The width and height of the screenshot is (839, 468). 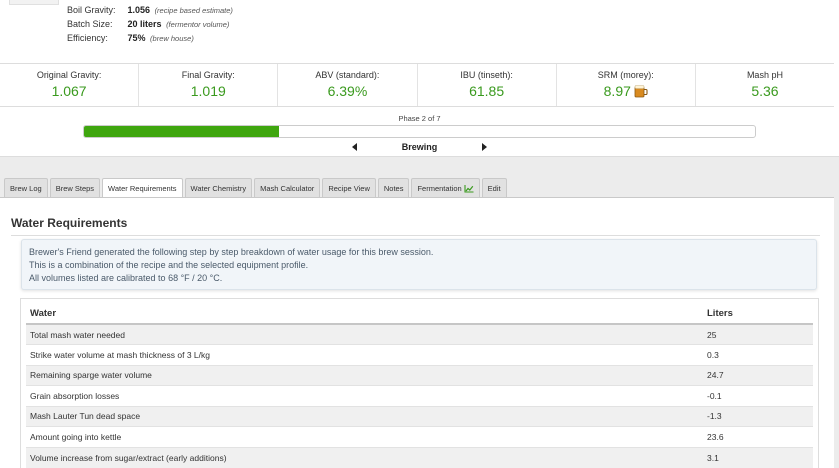 What do you see at coordinates (208, 91) in the screenshot?
I see `stat-value: 1.019` at bounding box center [208, 91].